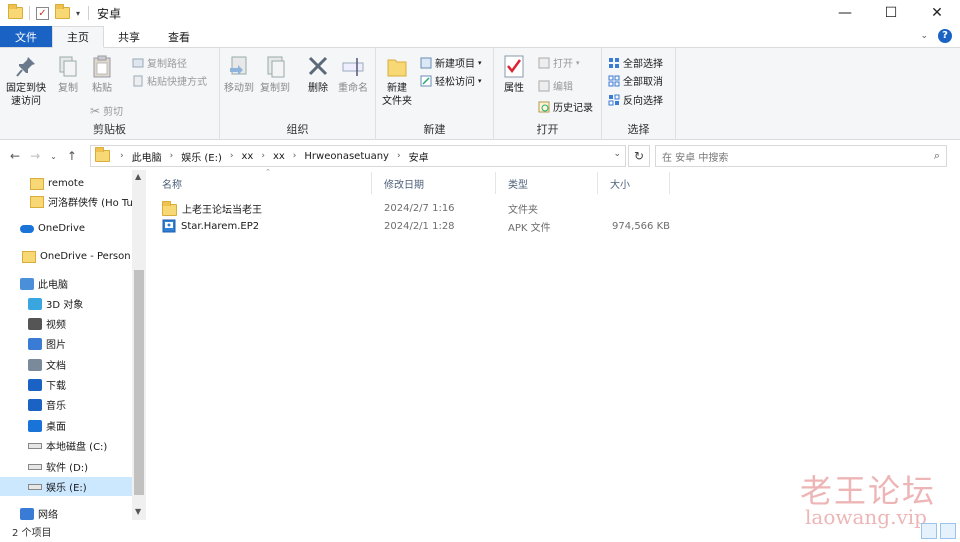 The width and height of the screenshot is (960, 542). I want to click on customize-dropdown-icon: ▾, so click(78, 13).